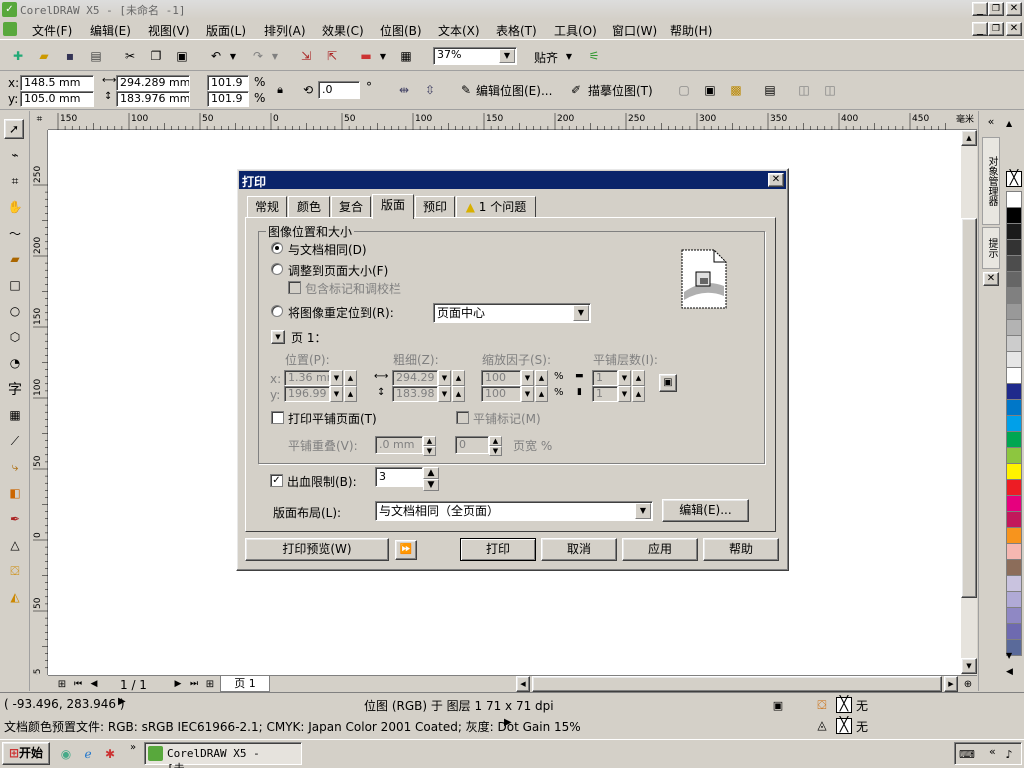 Image resolution: width=1024 pixels, height=768 pixels. What do you see at coordinates (336, 394) in the screenshot?
I see `pos-y-spinner: ▼` at bounding box center [336, 394].